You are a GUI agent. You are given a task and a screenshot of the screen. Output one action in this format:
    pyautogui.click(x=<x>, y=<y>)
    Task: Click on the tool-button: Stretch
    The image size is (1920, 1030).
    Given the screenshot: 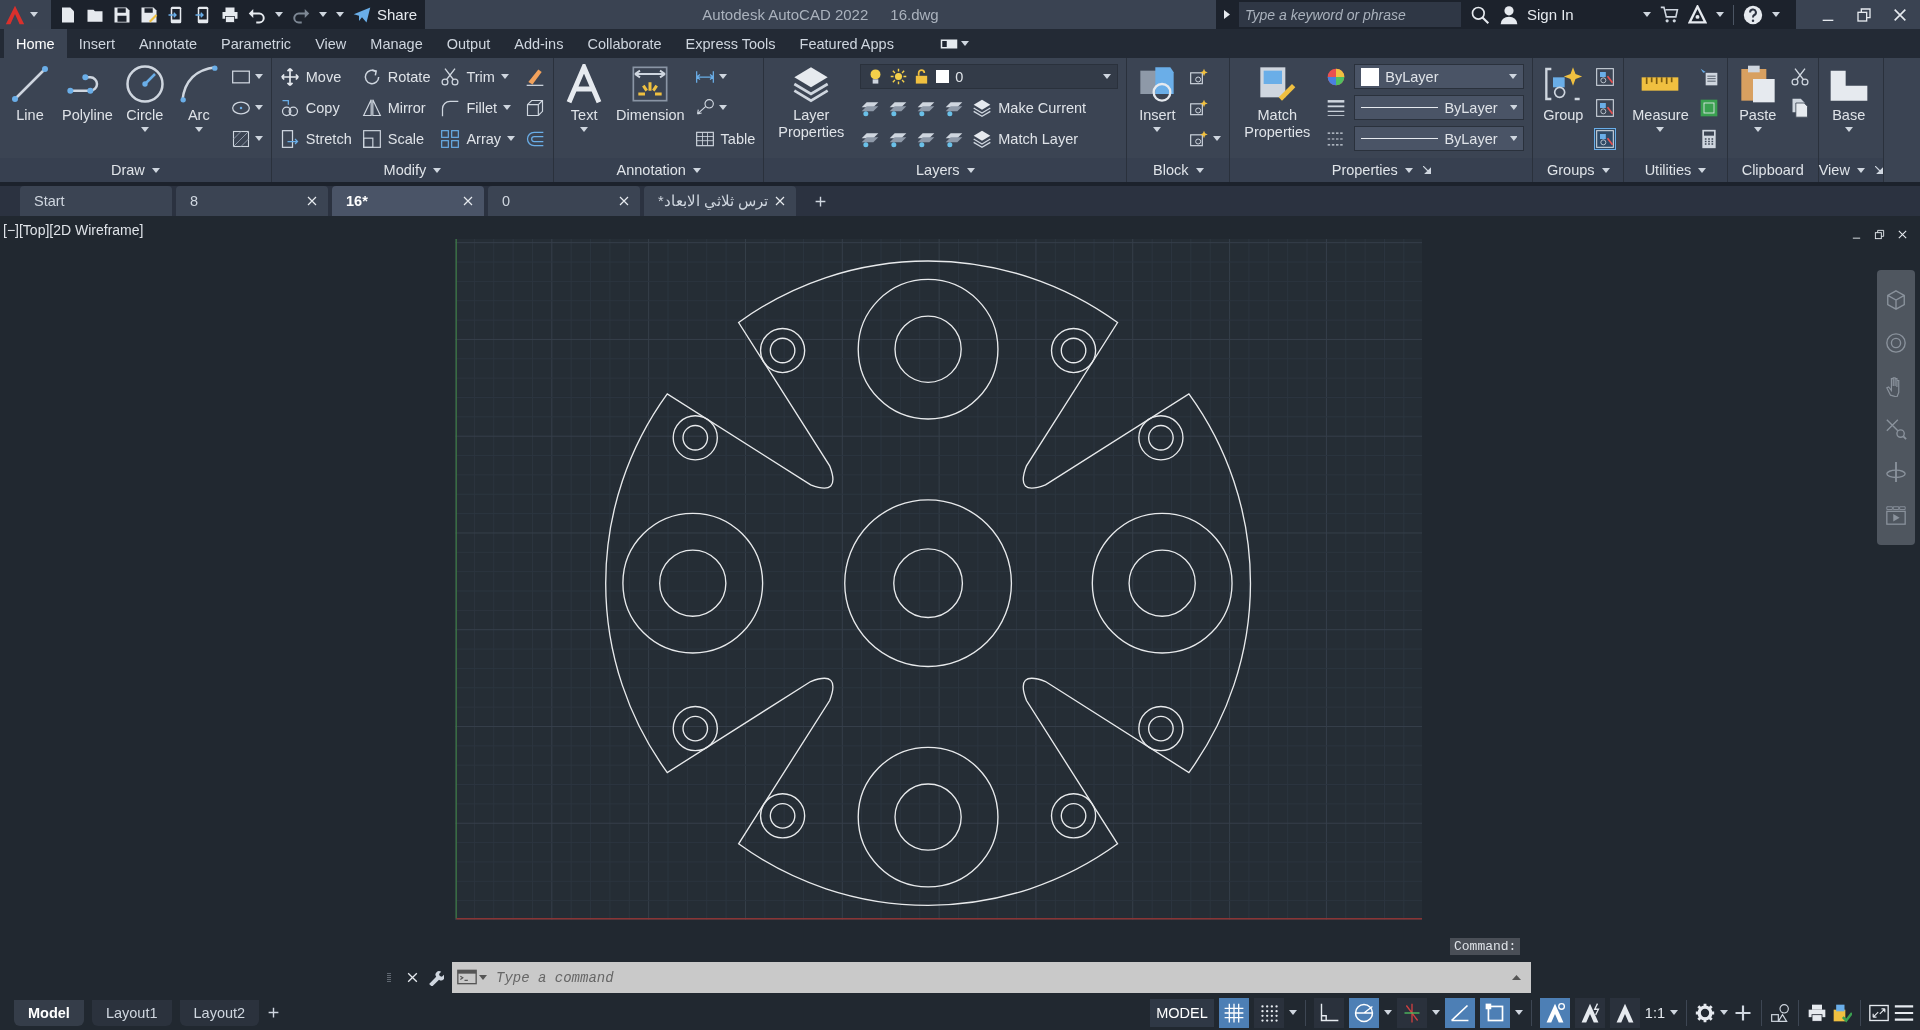 What is the action you would take?
    pyautogui.click(x=315, y=138)
    